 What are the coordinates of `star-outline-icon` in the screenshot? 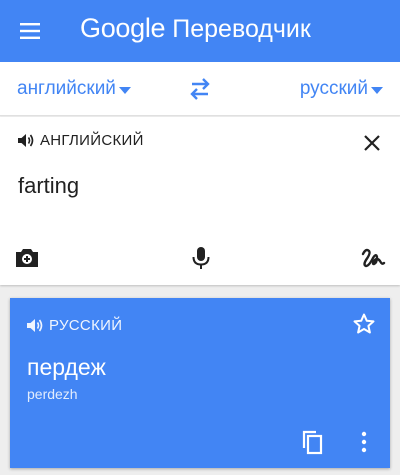 It's located at (364, 323).